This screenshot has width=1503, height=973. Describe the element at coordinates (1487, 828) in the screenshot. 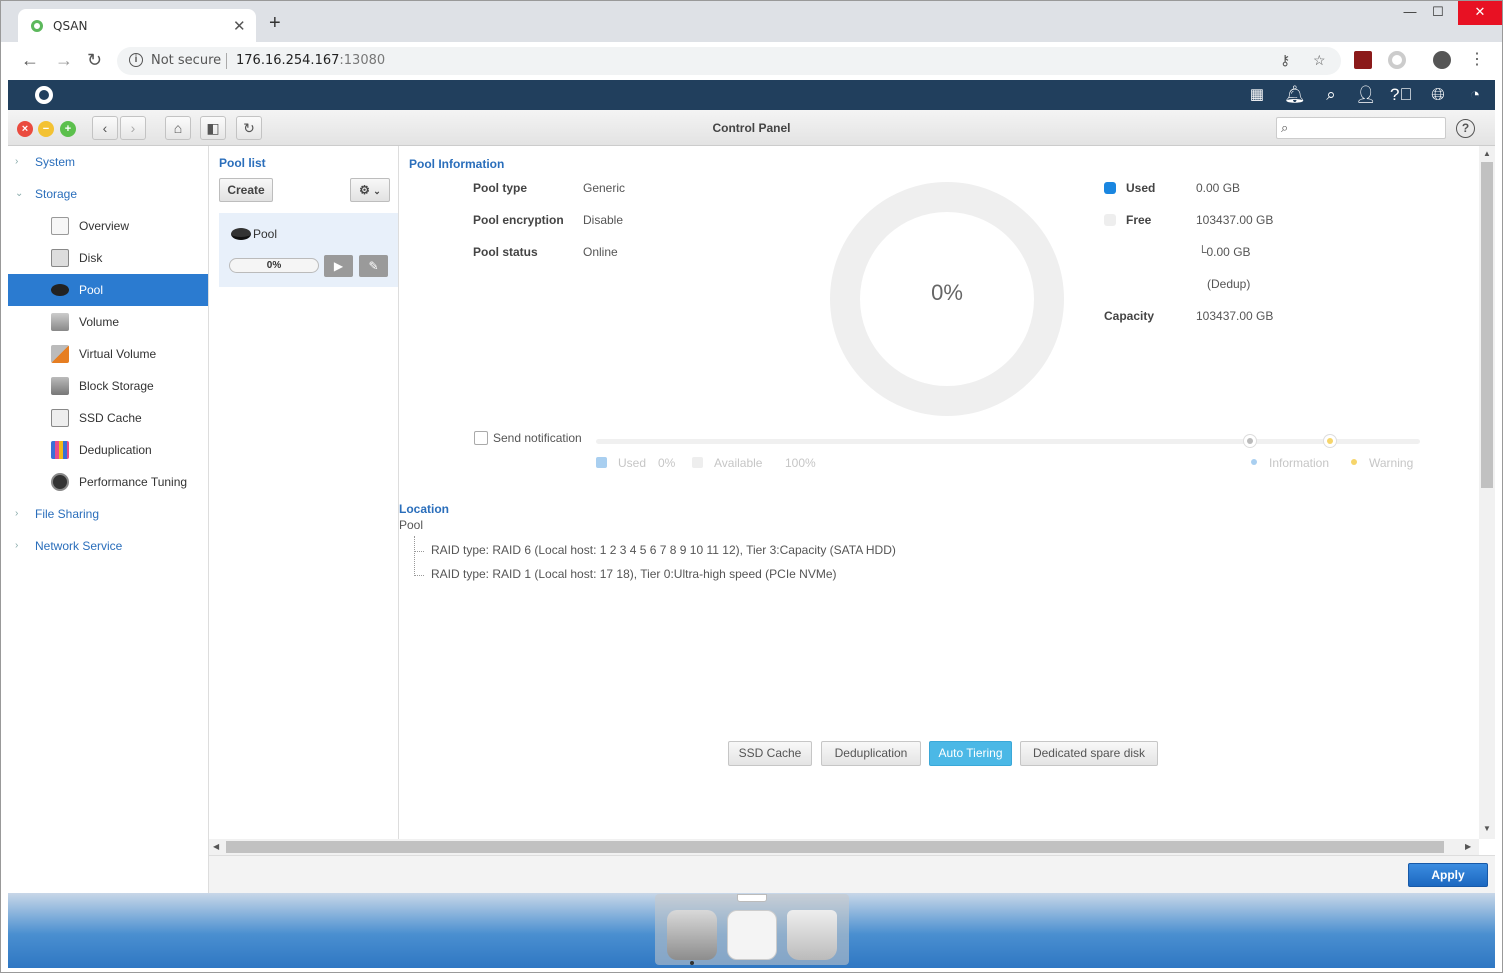

I see `scroll-down-icon: ▼` at that location.